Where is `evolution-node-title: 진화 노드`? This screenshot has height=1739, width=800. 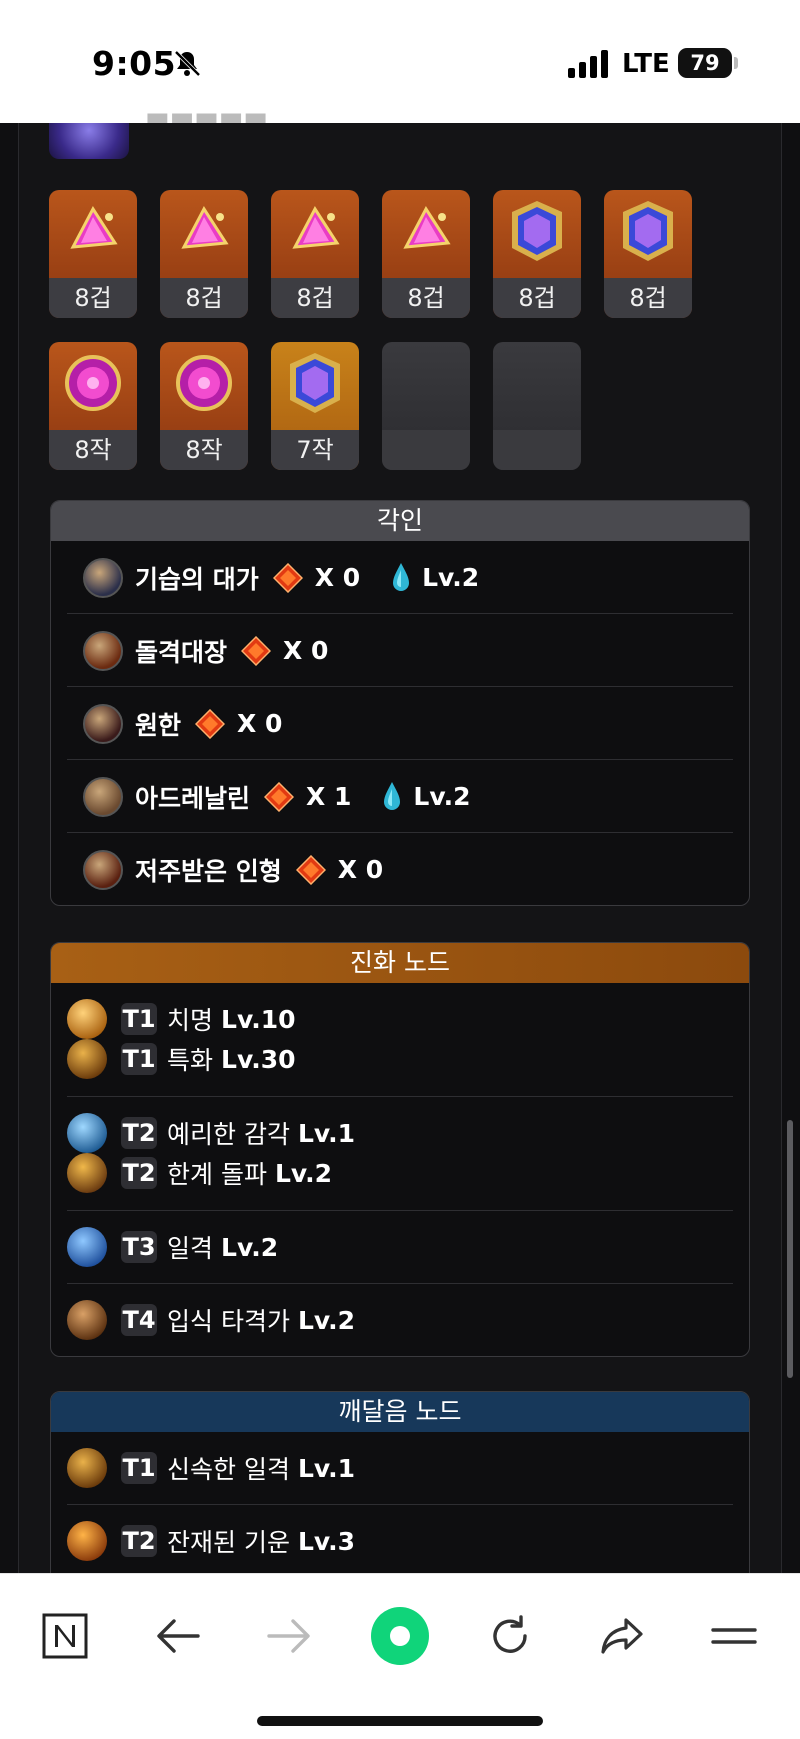 evolution-node-title: 진화 노드 is located at coordinates (400, 963).